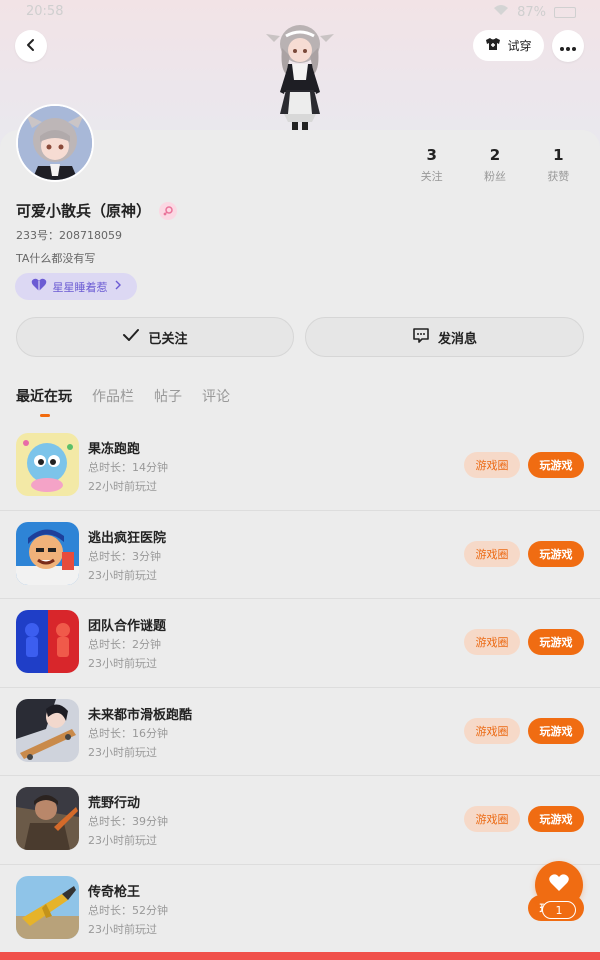 This screenshot has height=960, width=600. Describe the element at coordinates (558, 176) in the screenshot. I see `stat-label: 获赞` at that location.